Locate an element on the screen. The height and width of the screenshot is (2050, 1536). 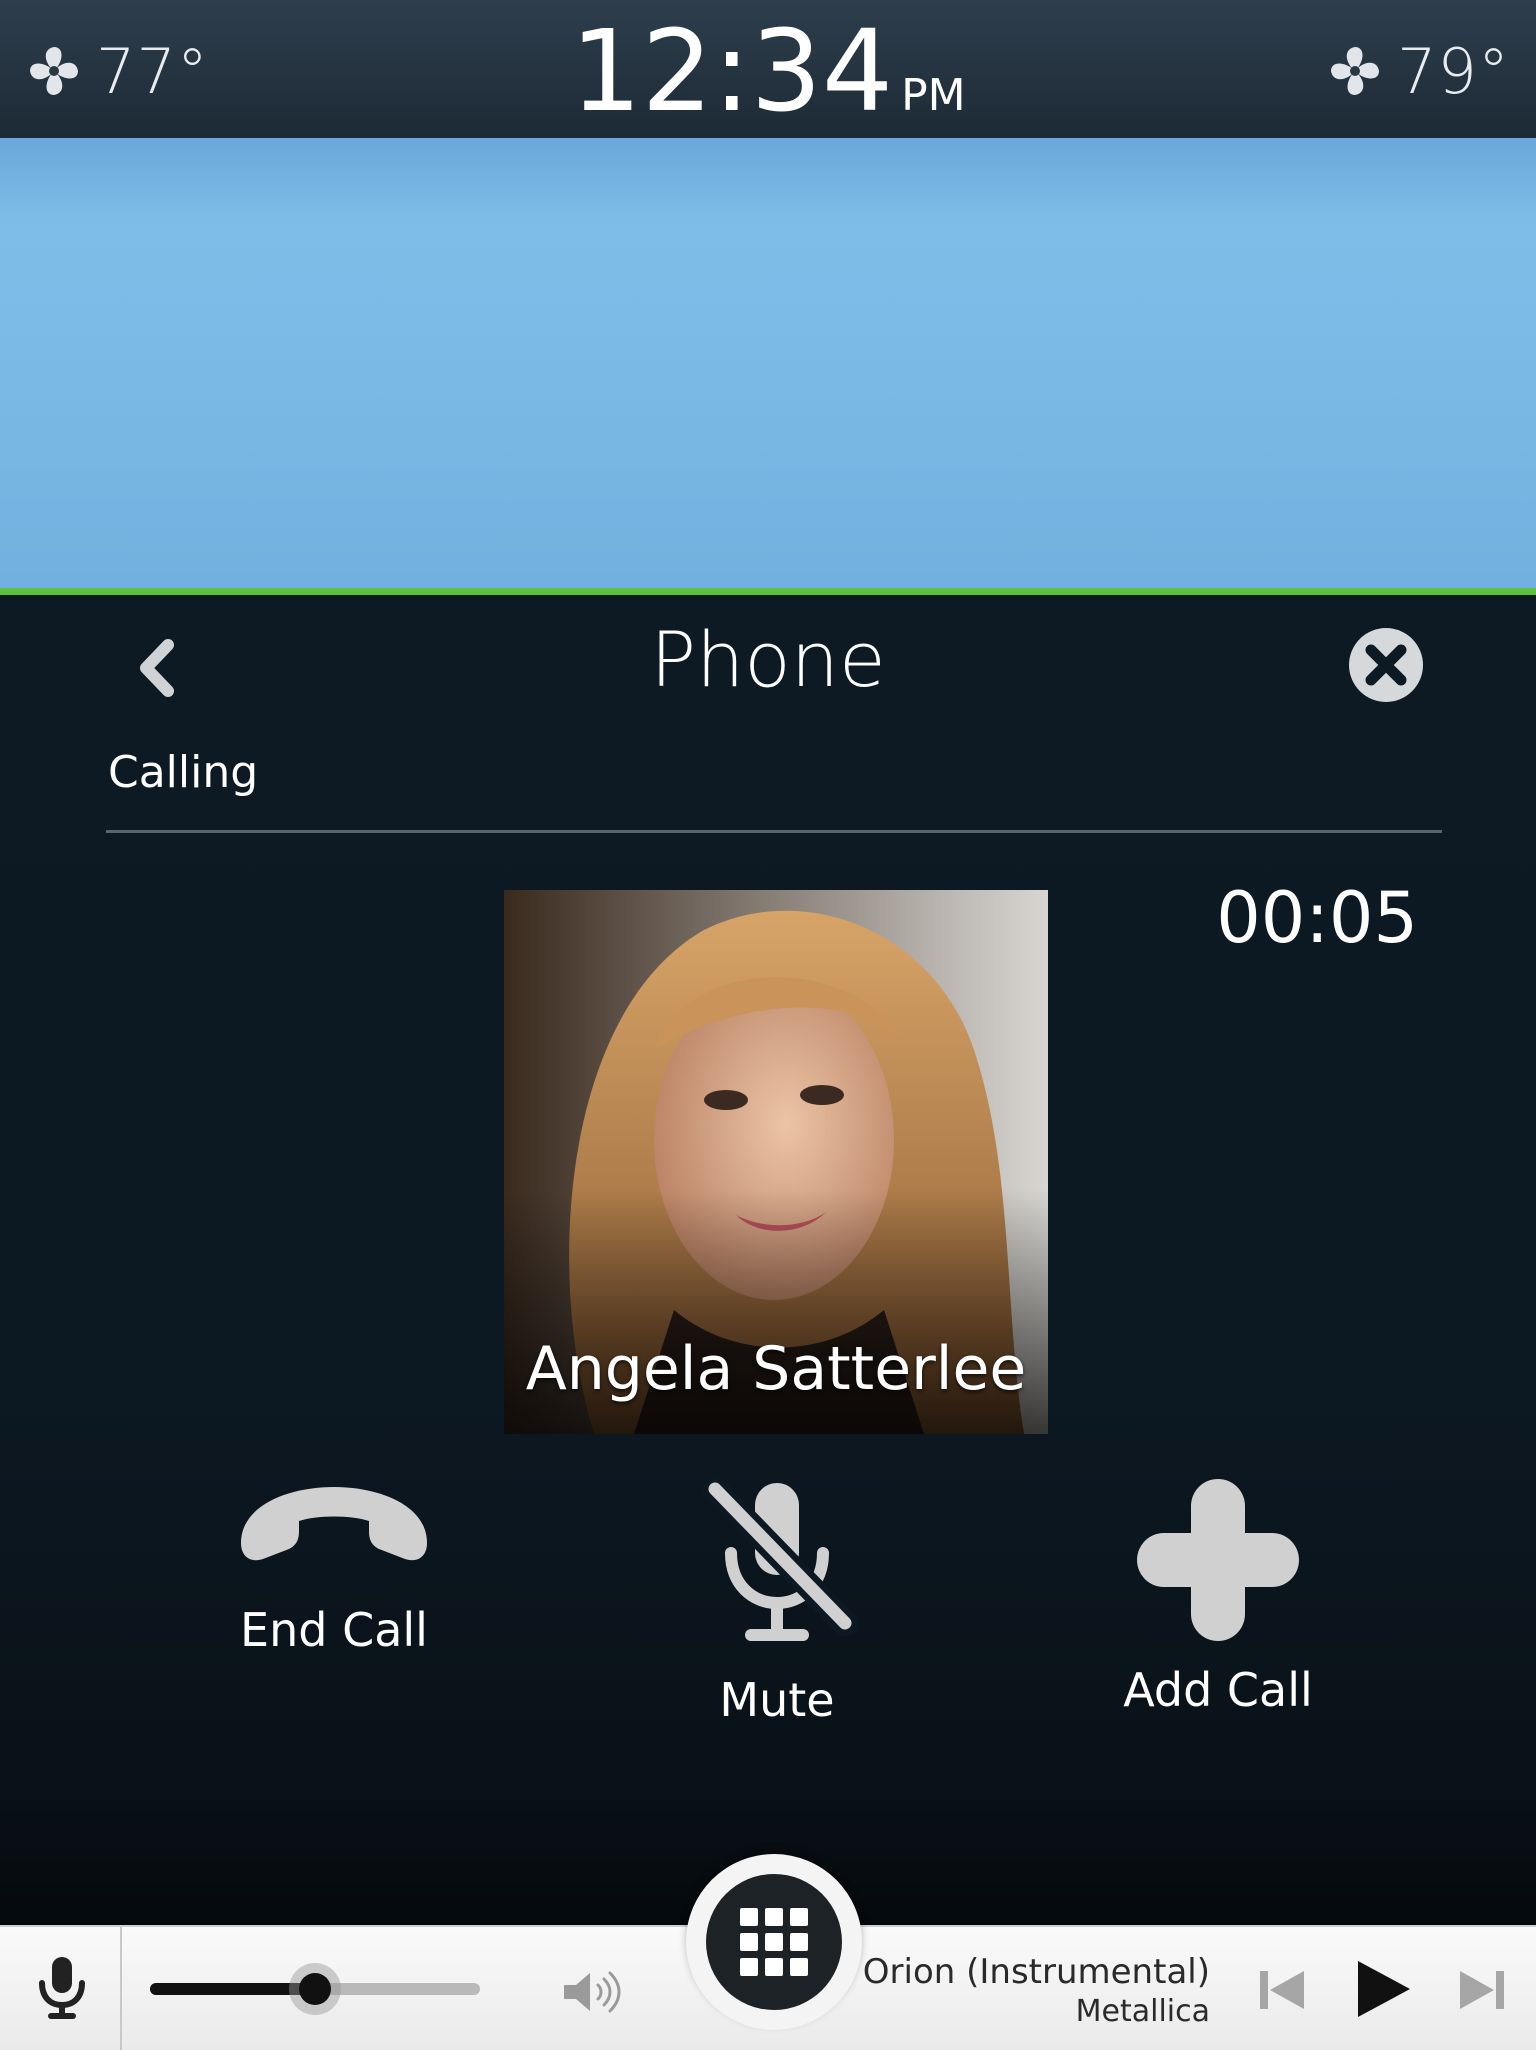
play-icon is located at coordinates (1384, 1989).